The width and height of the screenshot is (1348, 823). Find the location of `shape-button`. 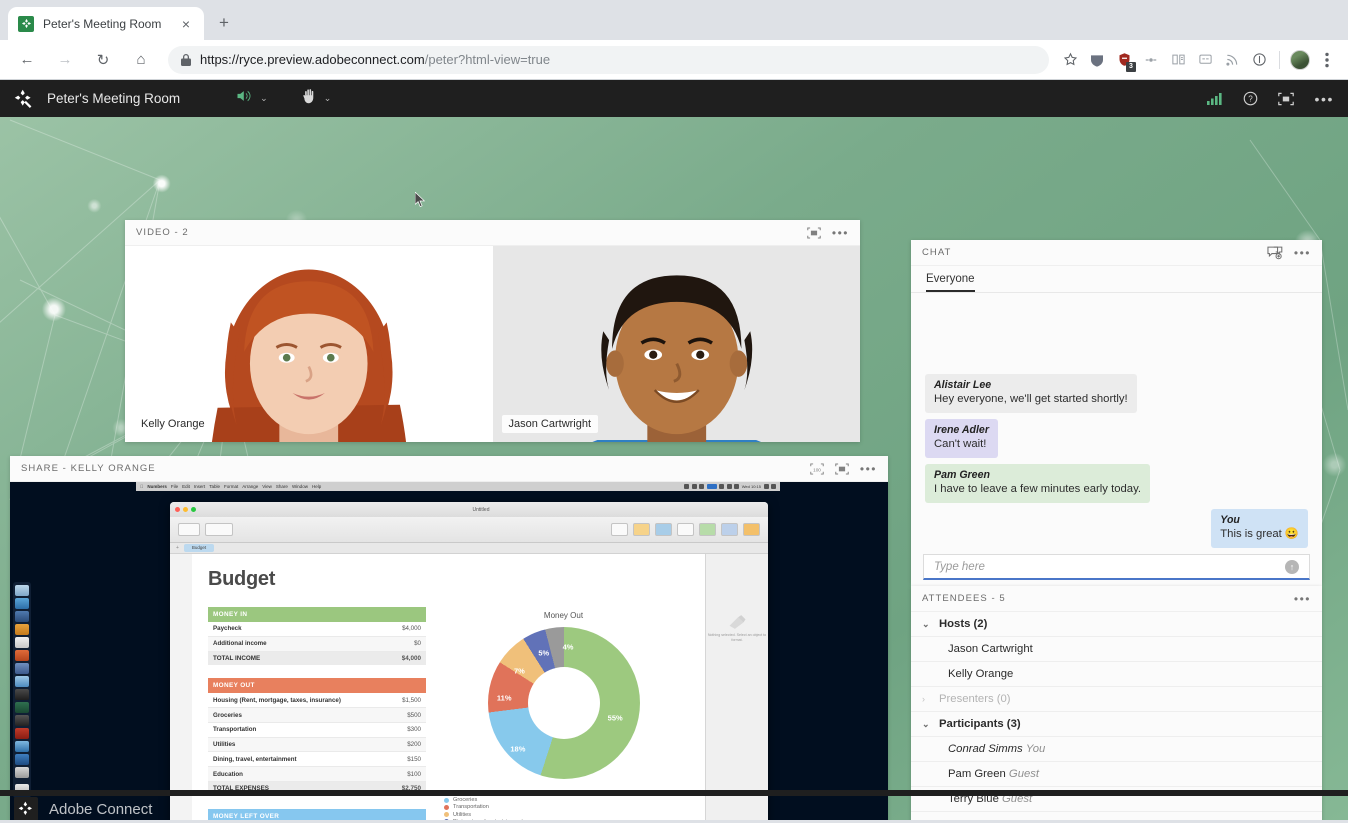

shape-button is located at coordinates (707, 529).